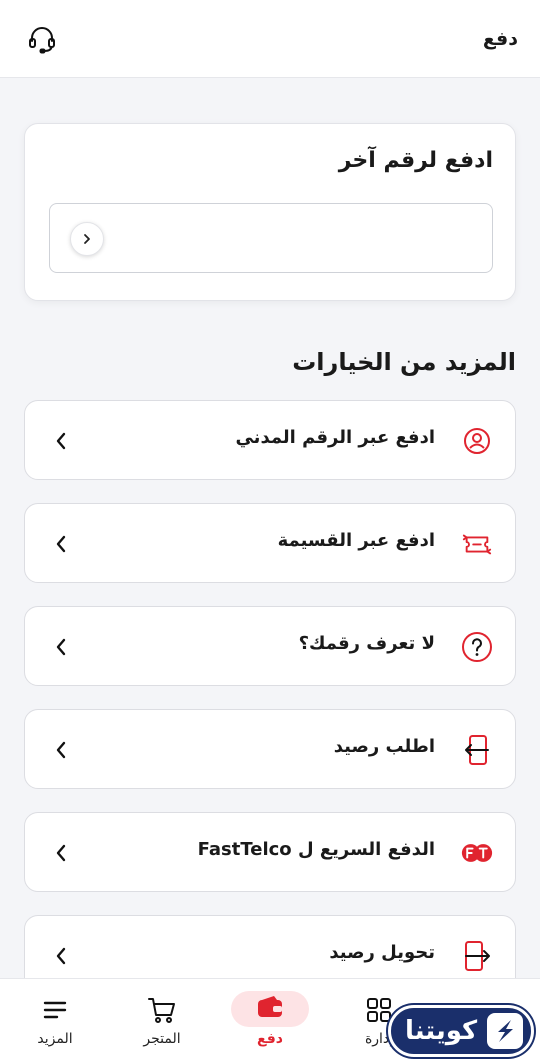 This screenshot has height=1063, width=540. I want to click on request-credit-icon, so click(477, 750).